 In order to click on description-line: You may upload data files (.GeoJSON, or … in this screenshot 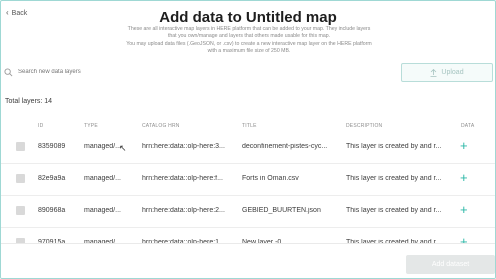, I will do `click(249, 43)`.